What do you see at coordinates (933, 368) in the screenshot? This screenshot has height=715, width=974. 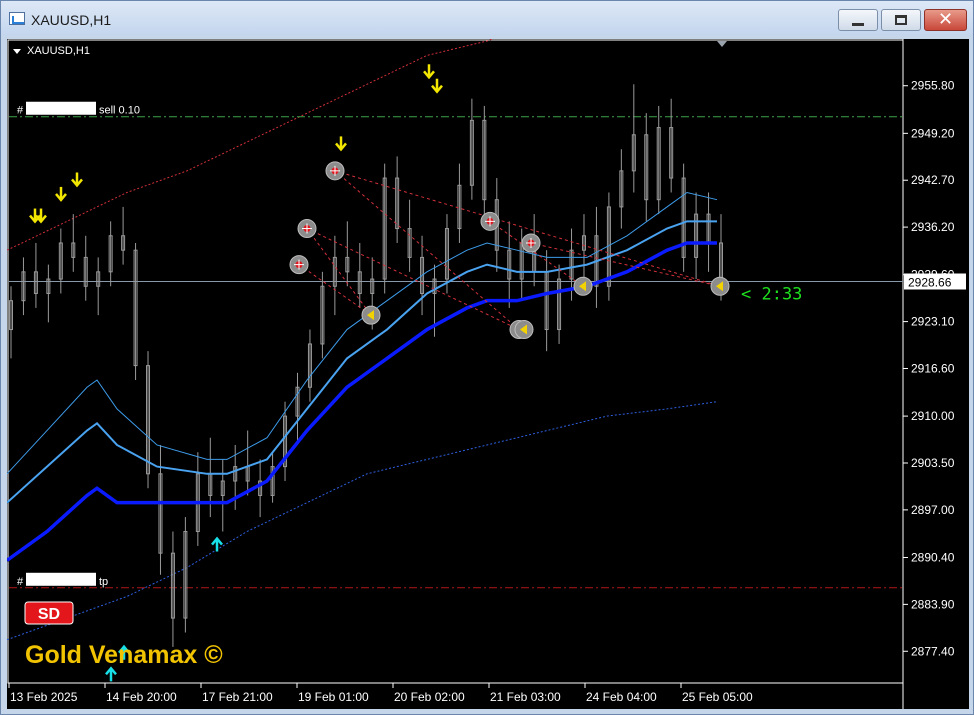 I see `y-tick-label: 2916.60` at bounding box center [933, 368].